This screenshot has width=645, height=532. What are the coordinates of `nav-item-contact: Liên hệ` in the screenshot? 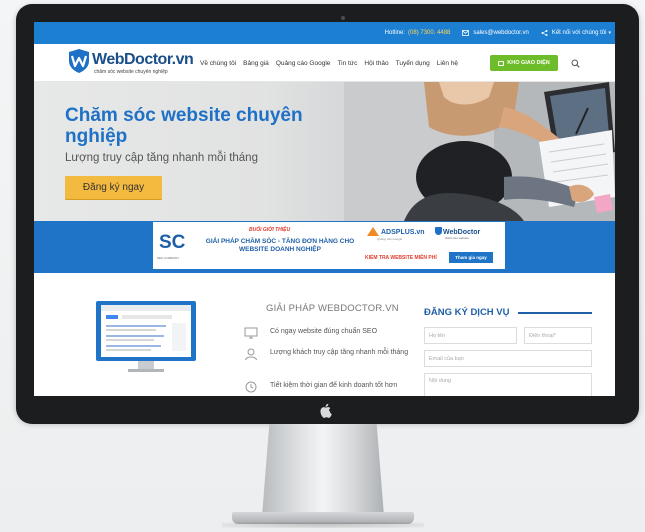 It's located at (447, 63).